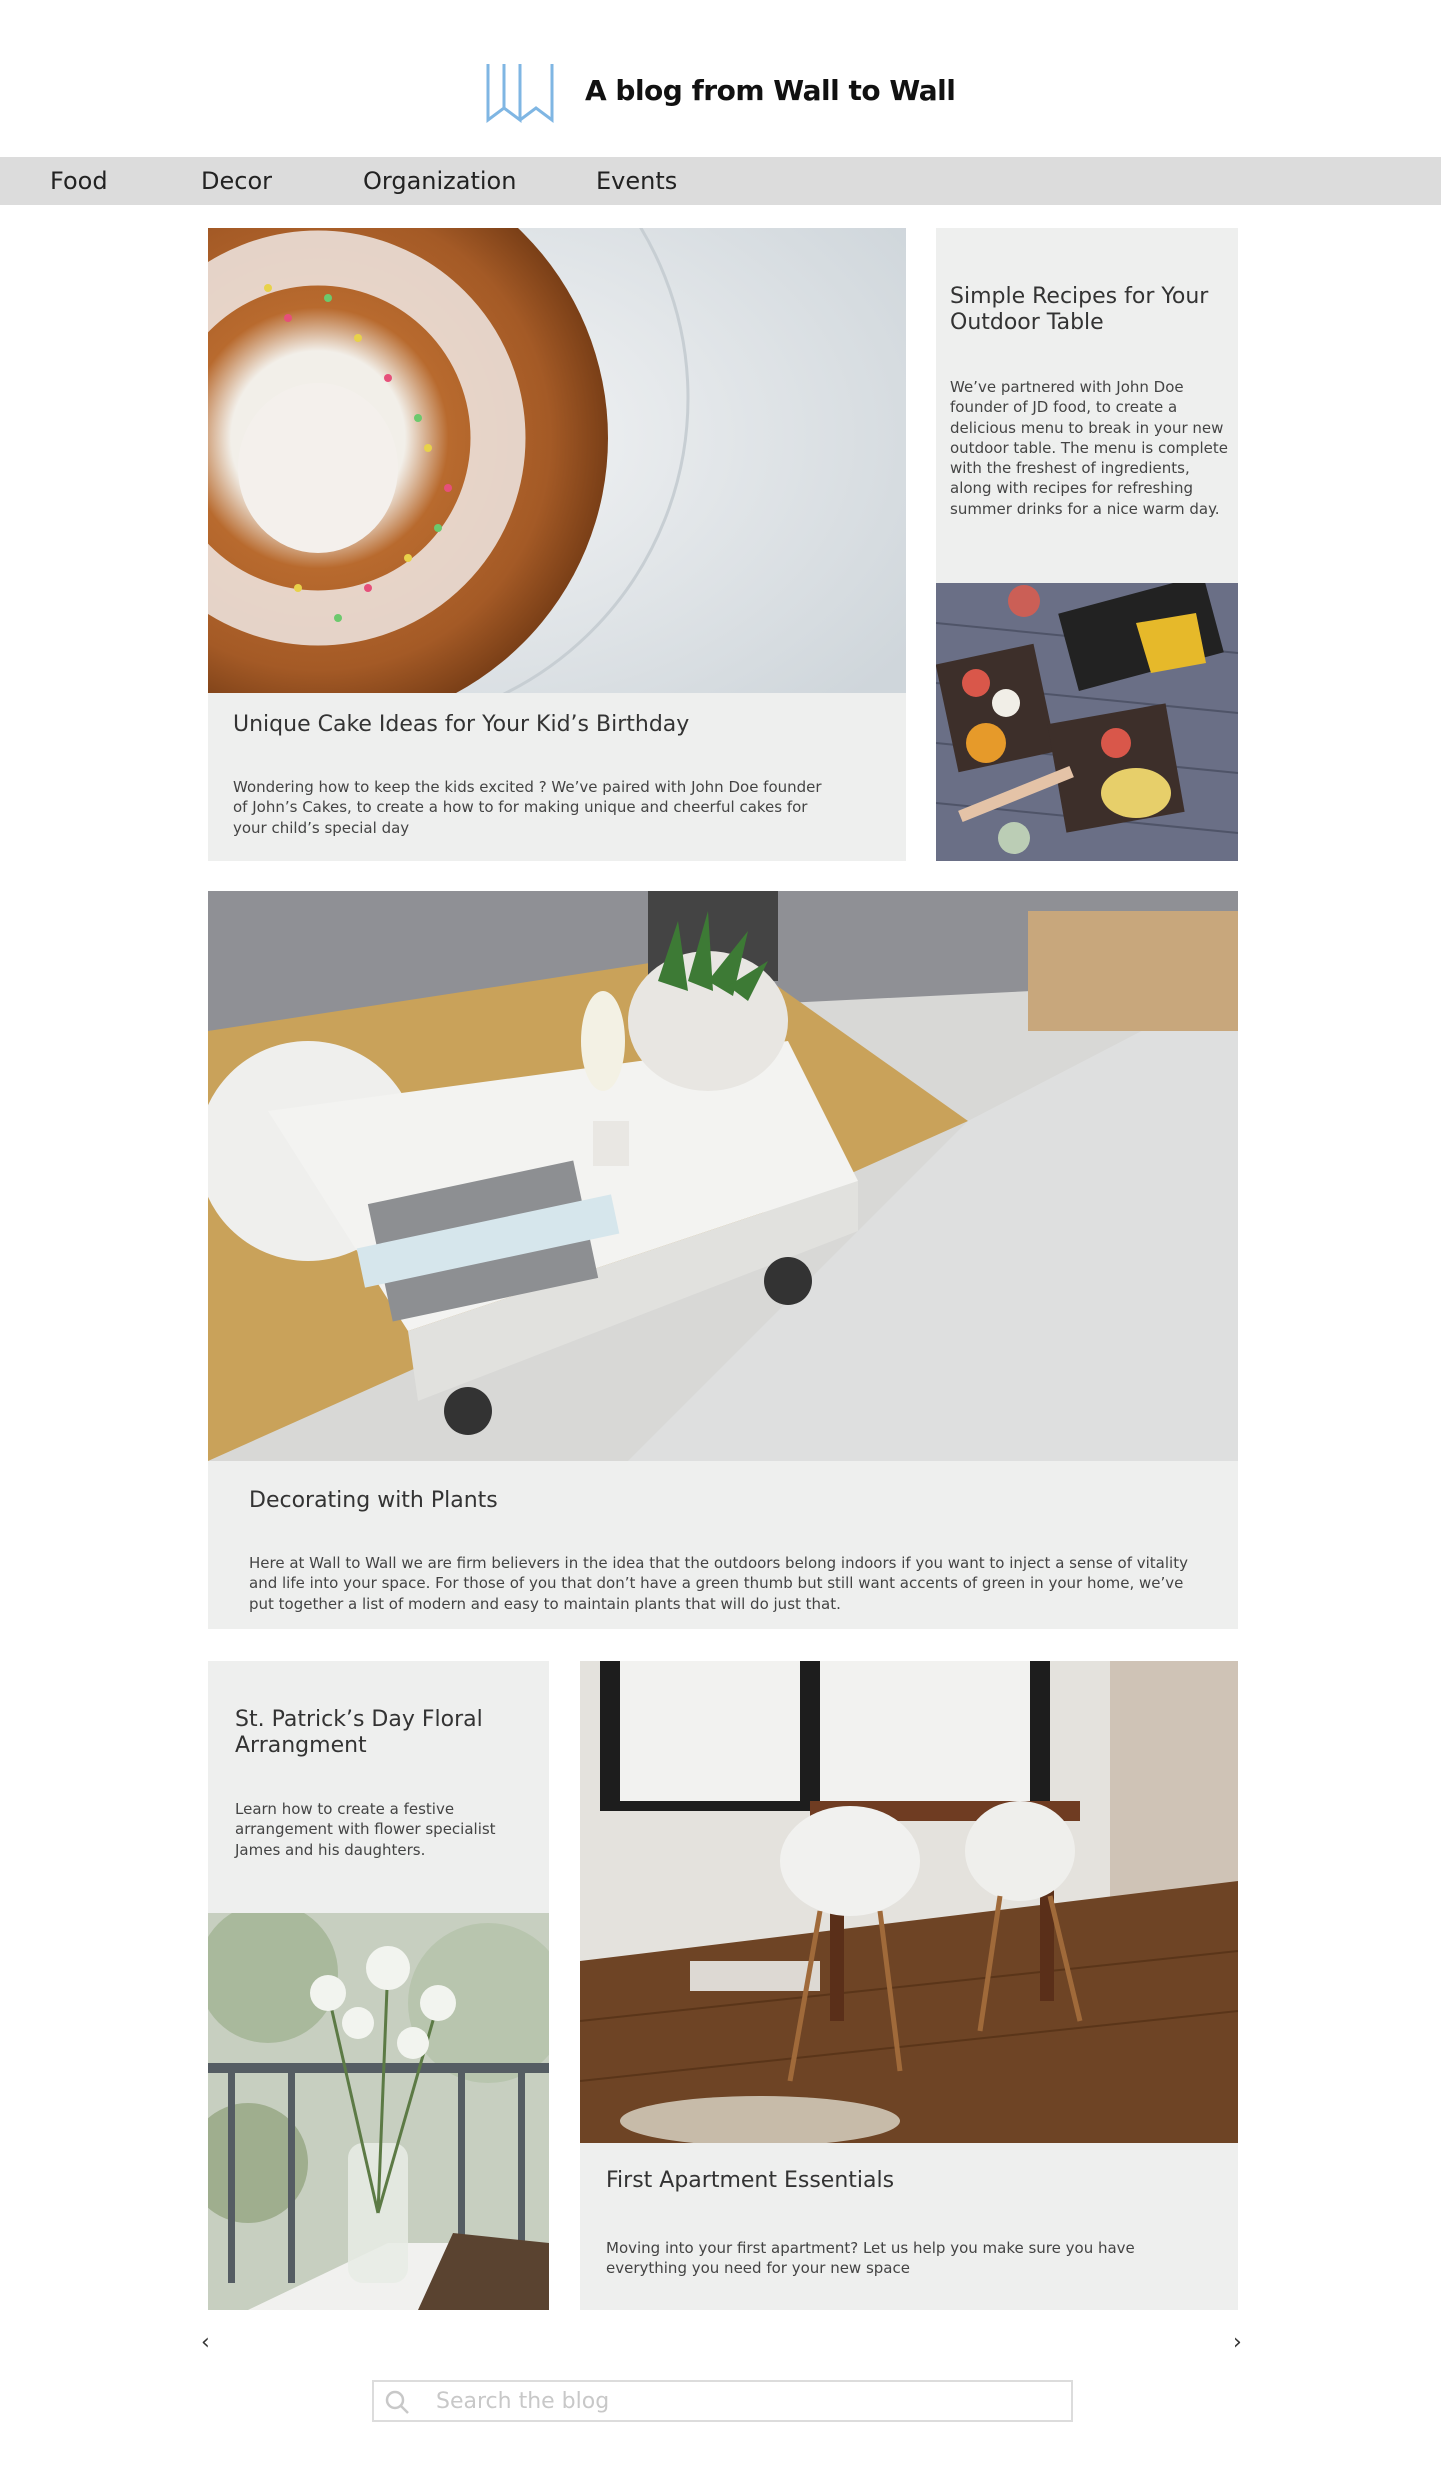 This screenshot has height=2492, width=1441. Describe the element at coordinates (520, 92) in the screenshot. I see `wall-logo-icon` at that location.